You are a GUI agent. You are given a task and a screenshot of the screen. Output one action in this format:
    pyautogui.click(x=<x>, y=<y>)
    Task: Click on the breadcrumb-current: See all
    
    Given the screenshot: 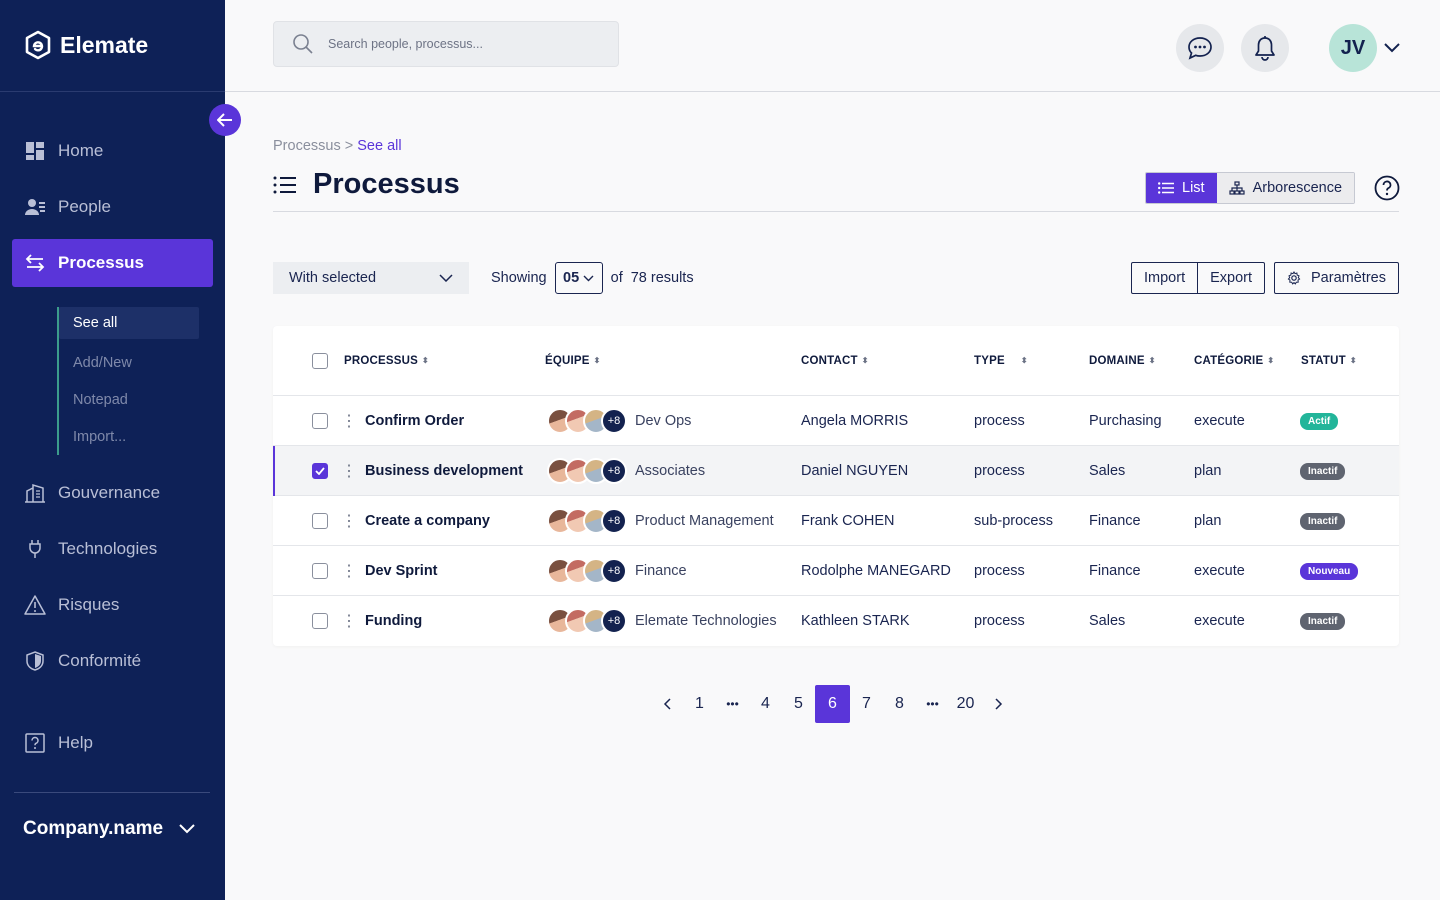 What is the action you would take?
    pyautogui.click(x=379, y=146)
    